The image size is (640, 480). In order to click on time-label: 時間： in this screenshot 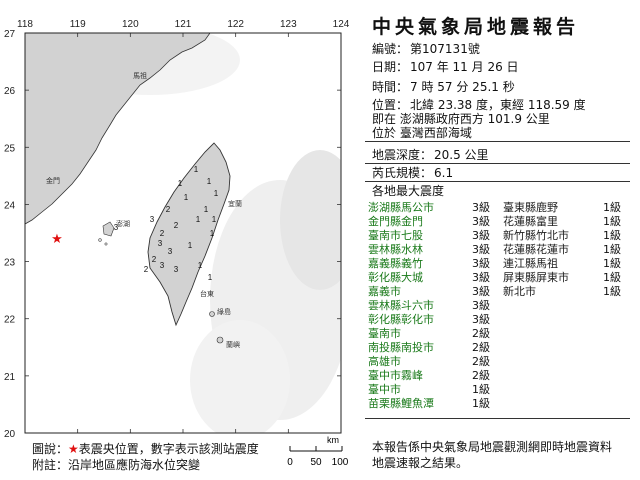, I will do `click(390, 87)`.